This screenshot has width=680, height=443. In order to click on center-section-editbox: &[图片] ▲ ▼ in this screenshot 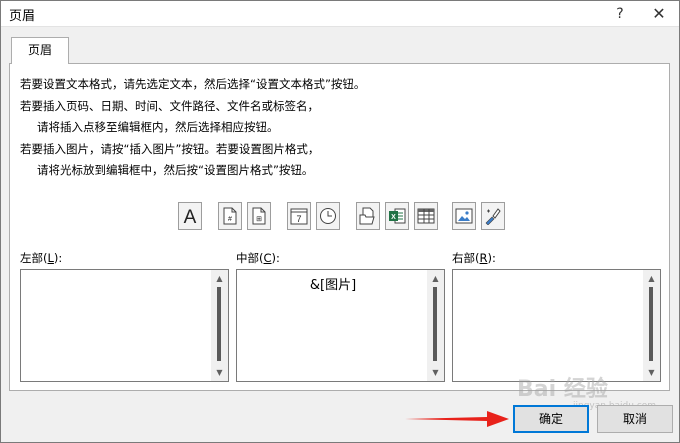, I will do `click(340, 325)`.